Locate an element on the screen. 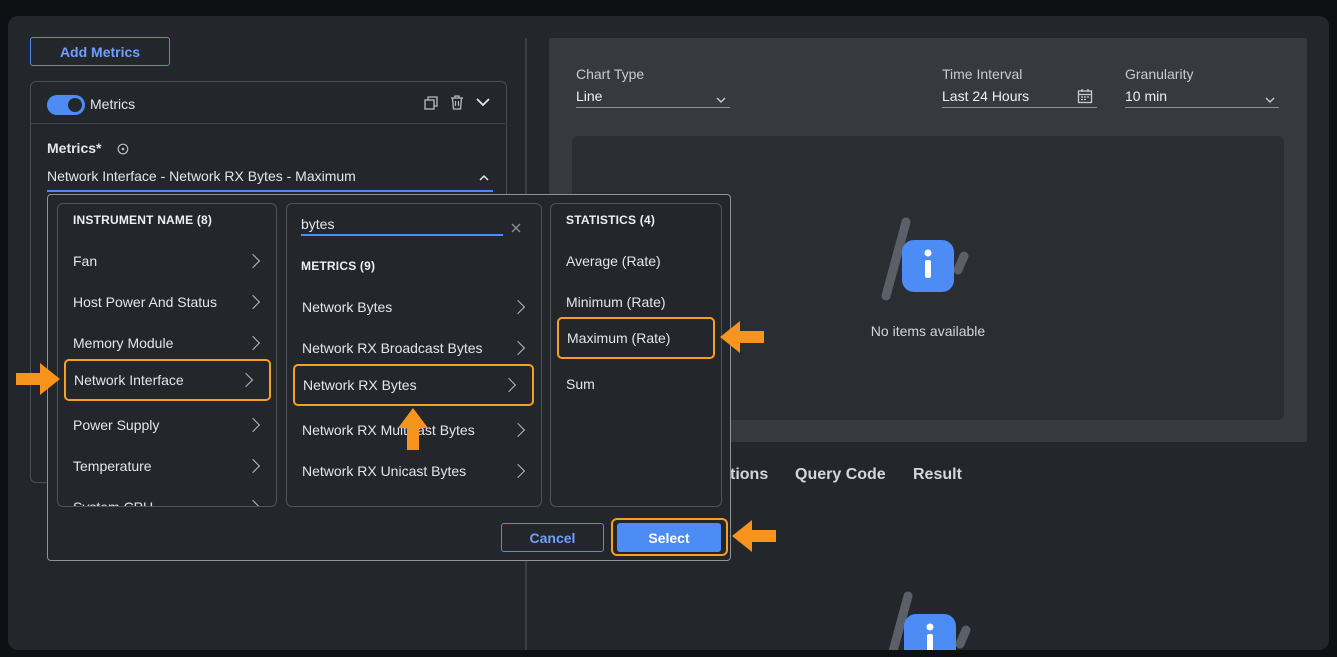 This screenshot has width=1337, height=657. instrument-item-temperature: Temperature is located at coordinates (167, 466).